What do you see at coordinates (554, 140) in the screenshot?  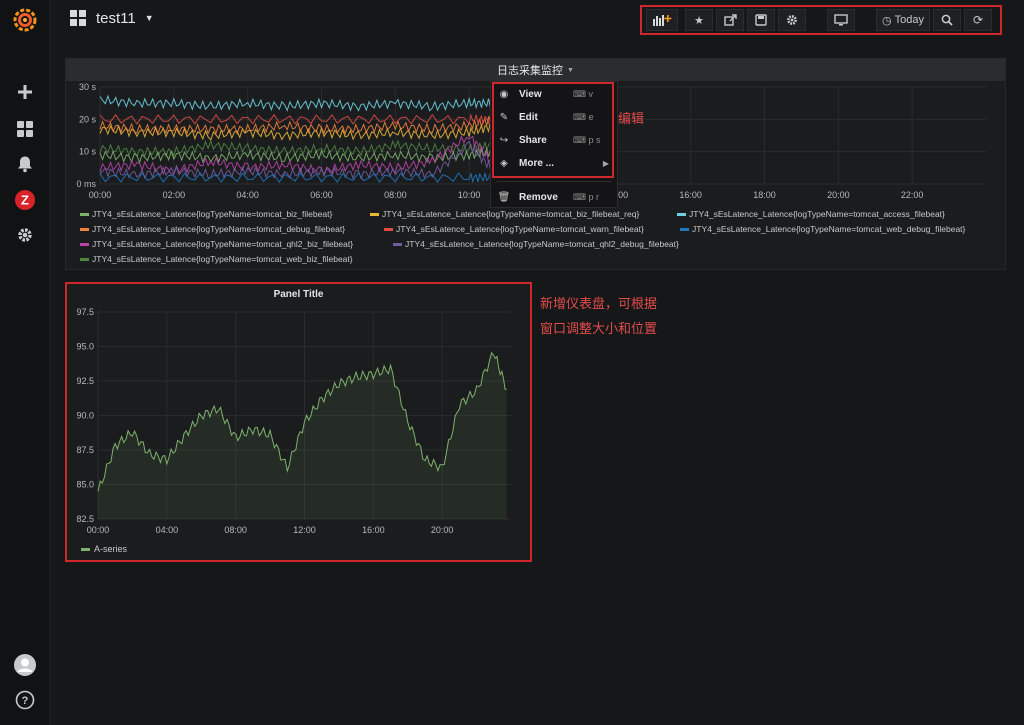 I see `menu-item-share: ↪ Share ⌨ p s` at bounding box center [554, 140].